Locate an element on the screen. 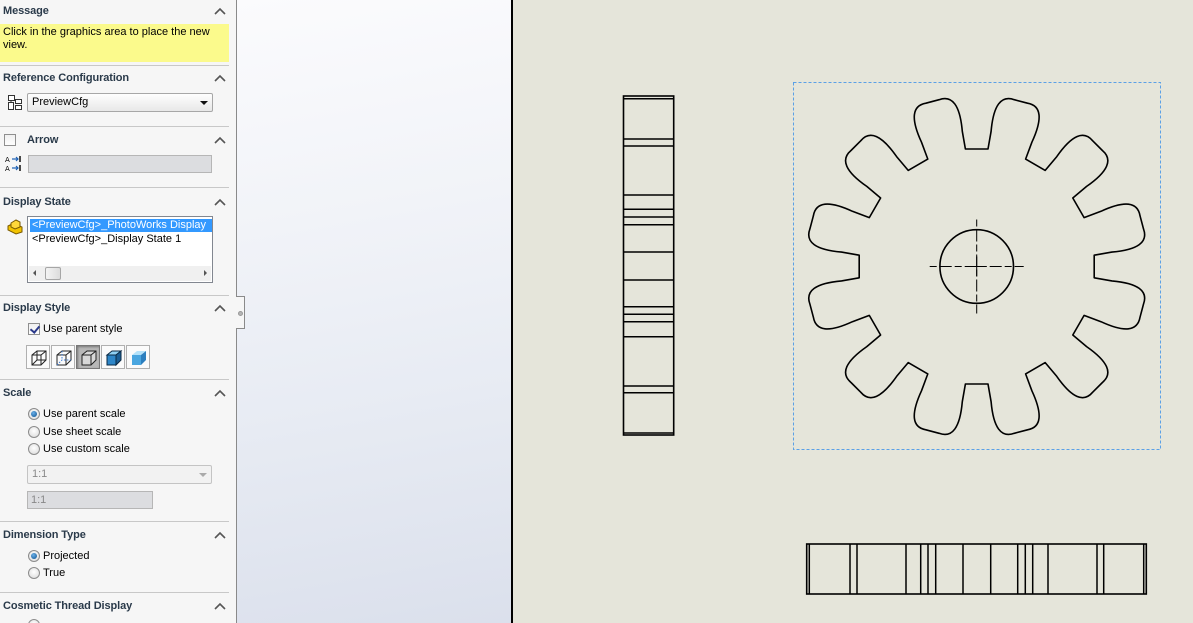  message-collapse-button is located at coordinates (220, 11).